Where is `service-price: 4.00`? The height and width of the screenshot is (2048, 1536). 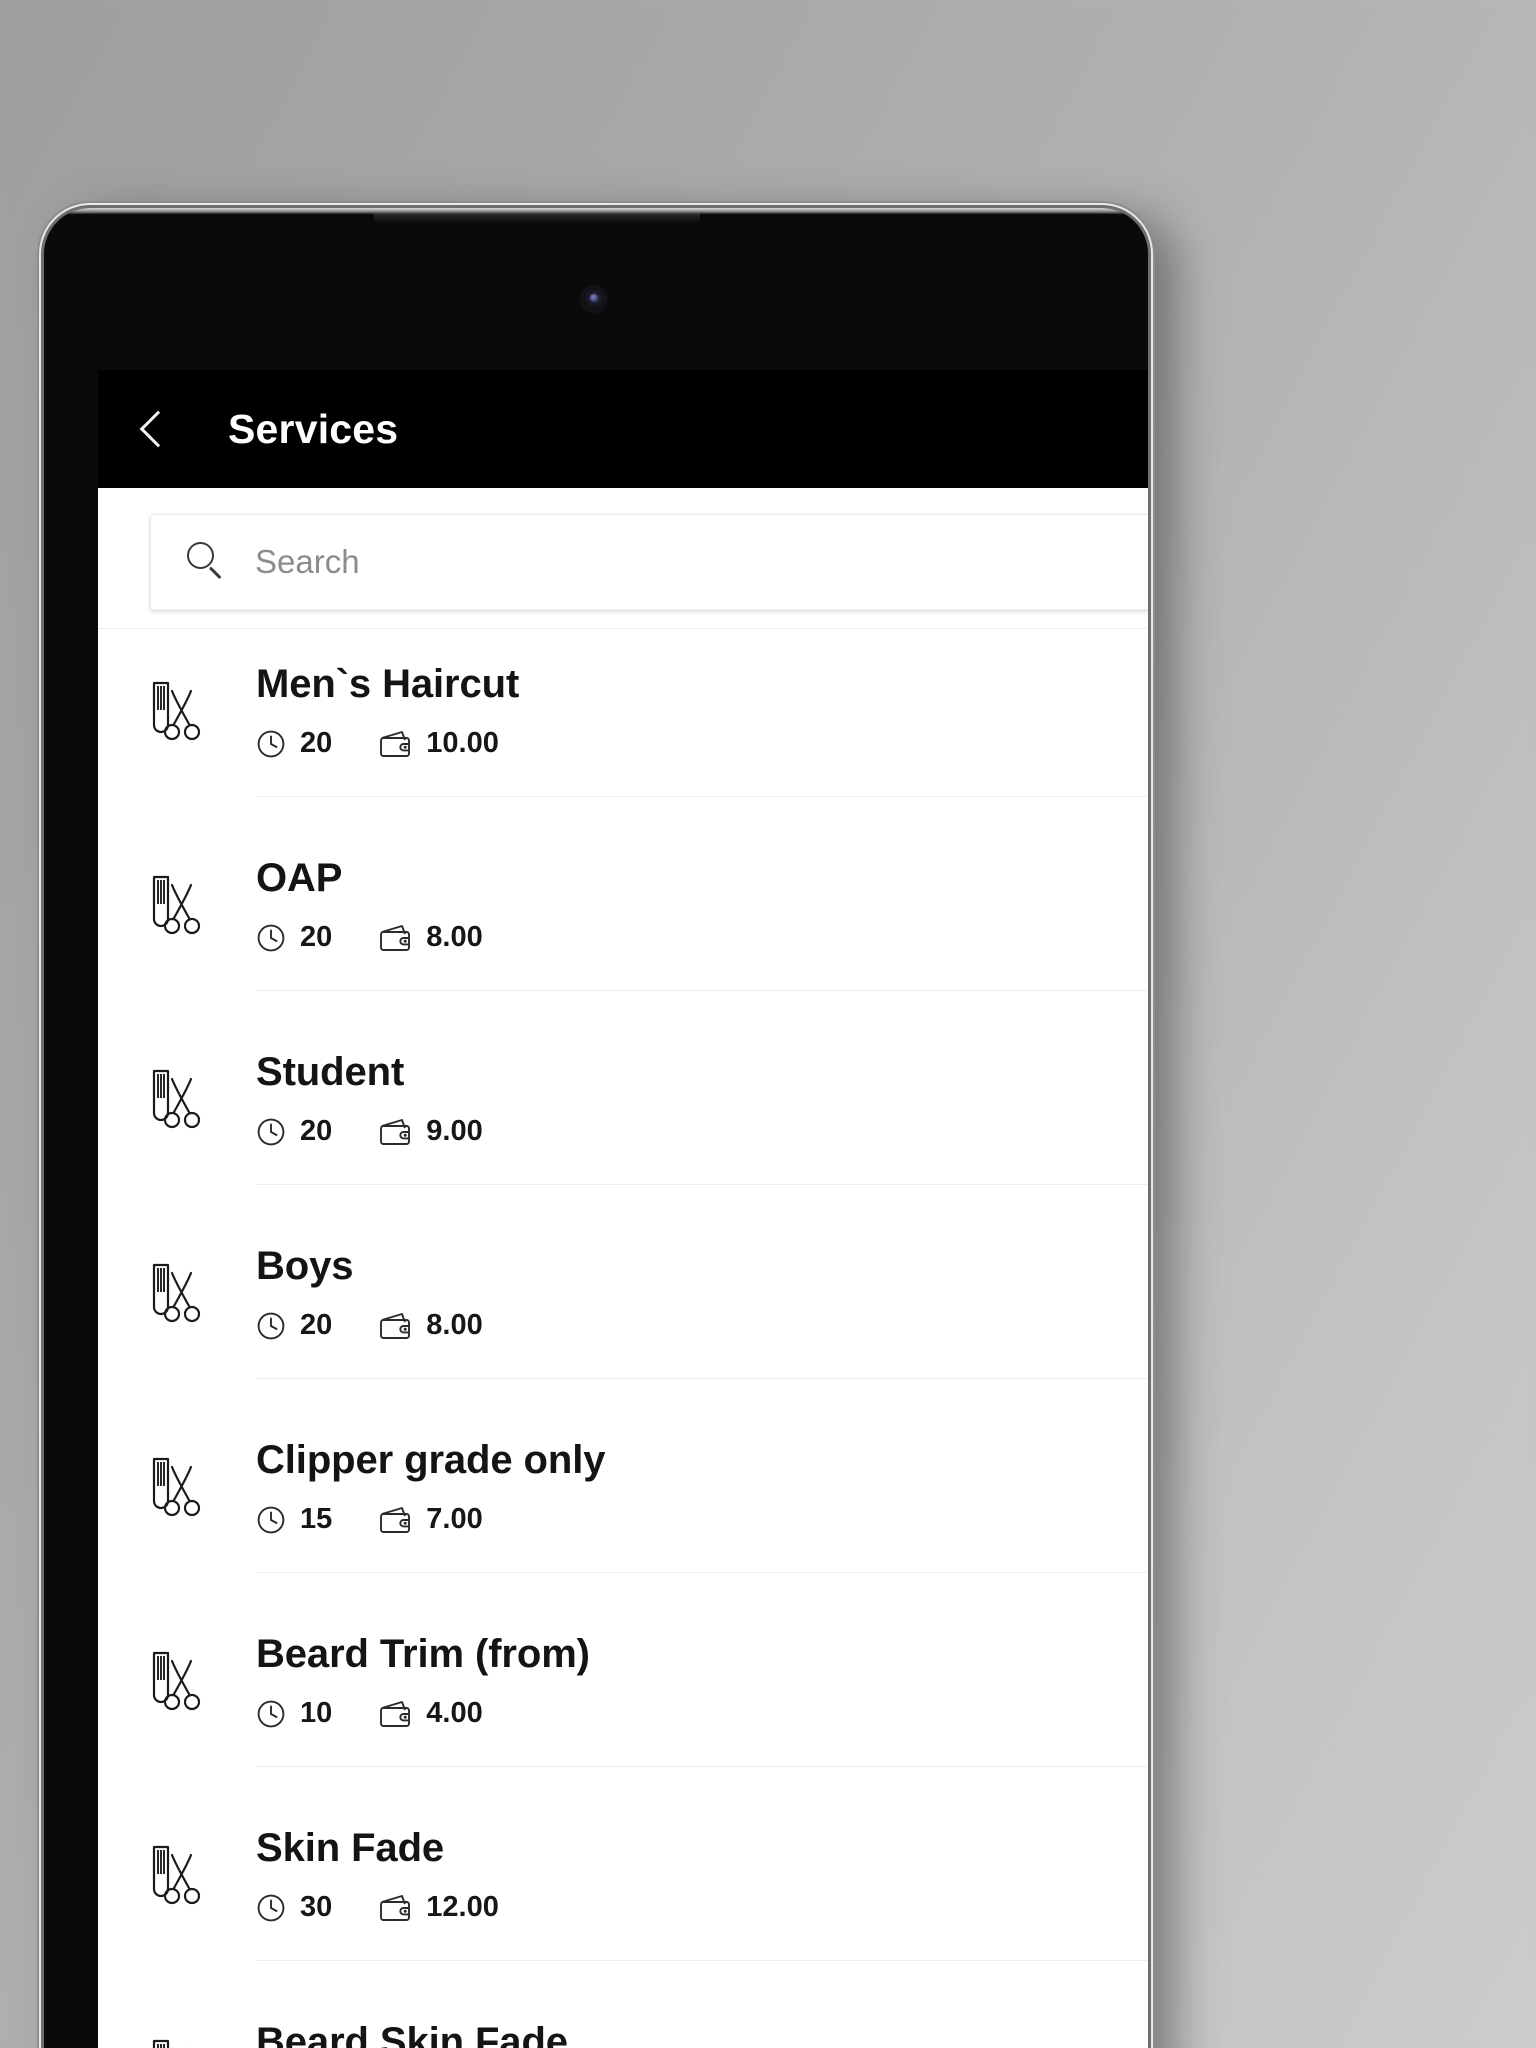 service-price: 4.00 is located at coordinates (430, 1713).